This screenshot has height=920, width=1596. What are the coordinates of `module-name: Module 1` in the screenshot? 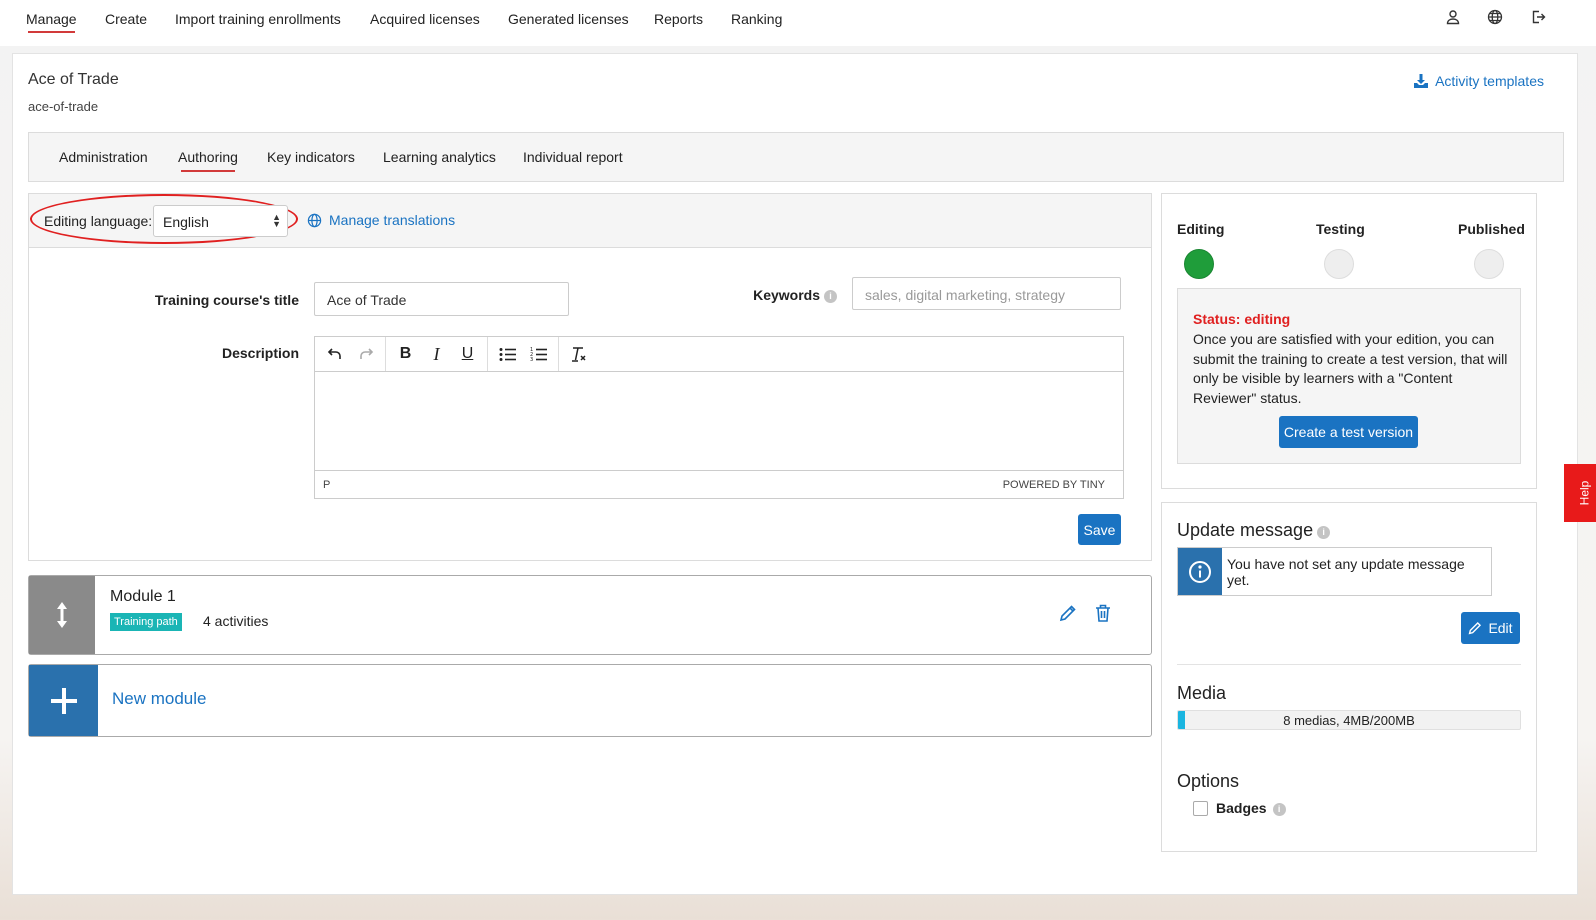 It's located at (143, 596).